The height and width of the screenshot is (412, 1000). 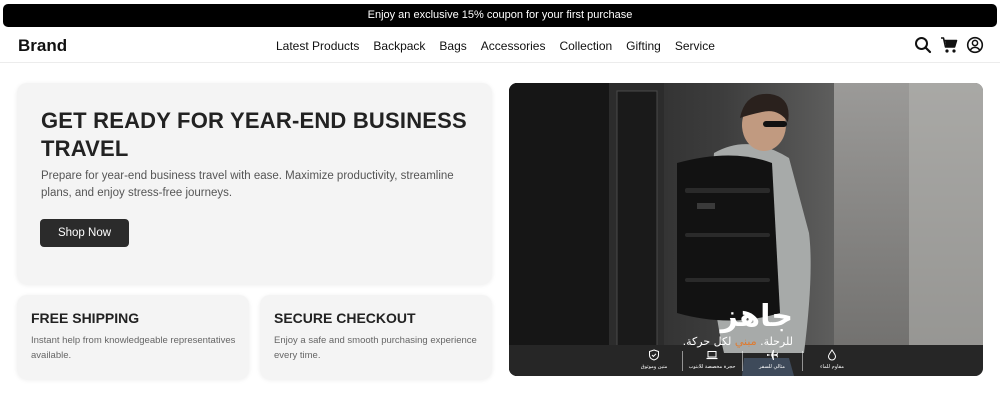 What do you see at coordinates (832, 355) in the screenshot?
I see `water-drop-icon` at bounding box center [832, 355].